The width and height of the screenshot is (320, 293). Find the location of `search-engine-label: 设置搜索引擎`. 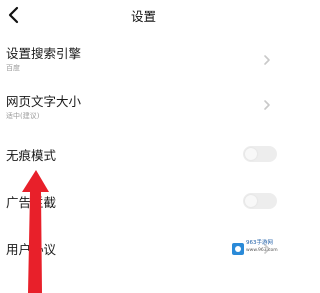

search-engine-label: 设置搜索引擎 is located at coordinates (44, 53).